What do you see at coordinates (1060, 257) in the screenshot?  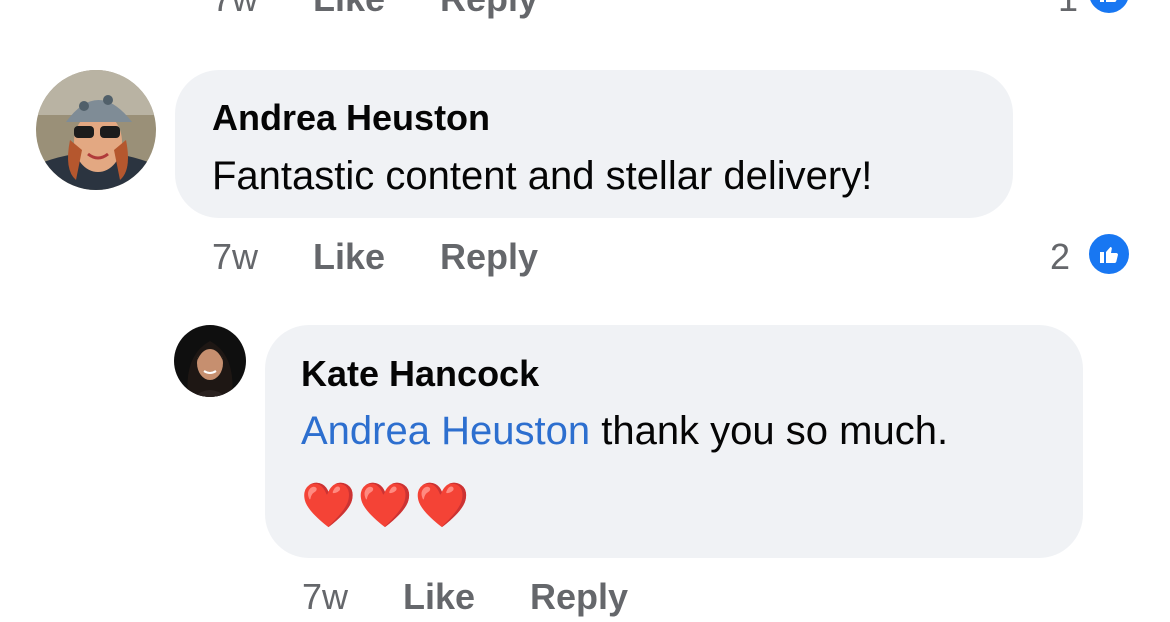 I see `reaction-count: 2` at bounding box center [1060, 257].